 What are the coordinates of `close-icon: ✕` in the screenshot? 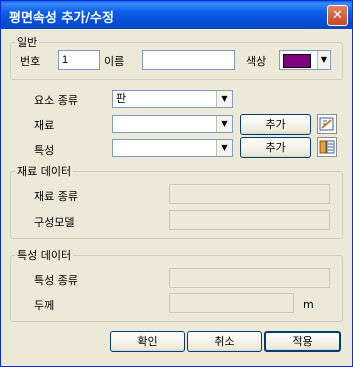 It's located at (337, 15).